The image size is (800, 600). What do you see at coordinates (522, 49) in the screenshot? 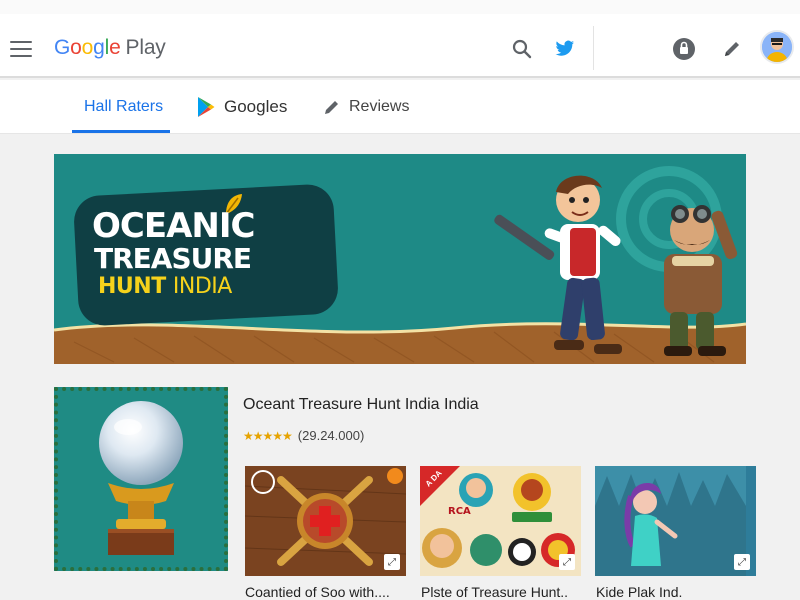
I see `search-icon` at bounding box center [522, 49].